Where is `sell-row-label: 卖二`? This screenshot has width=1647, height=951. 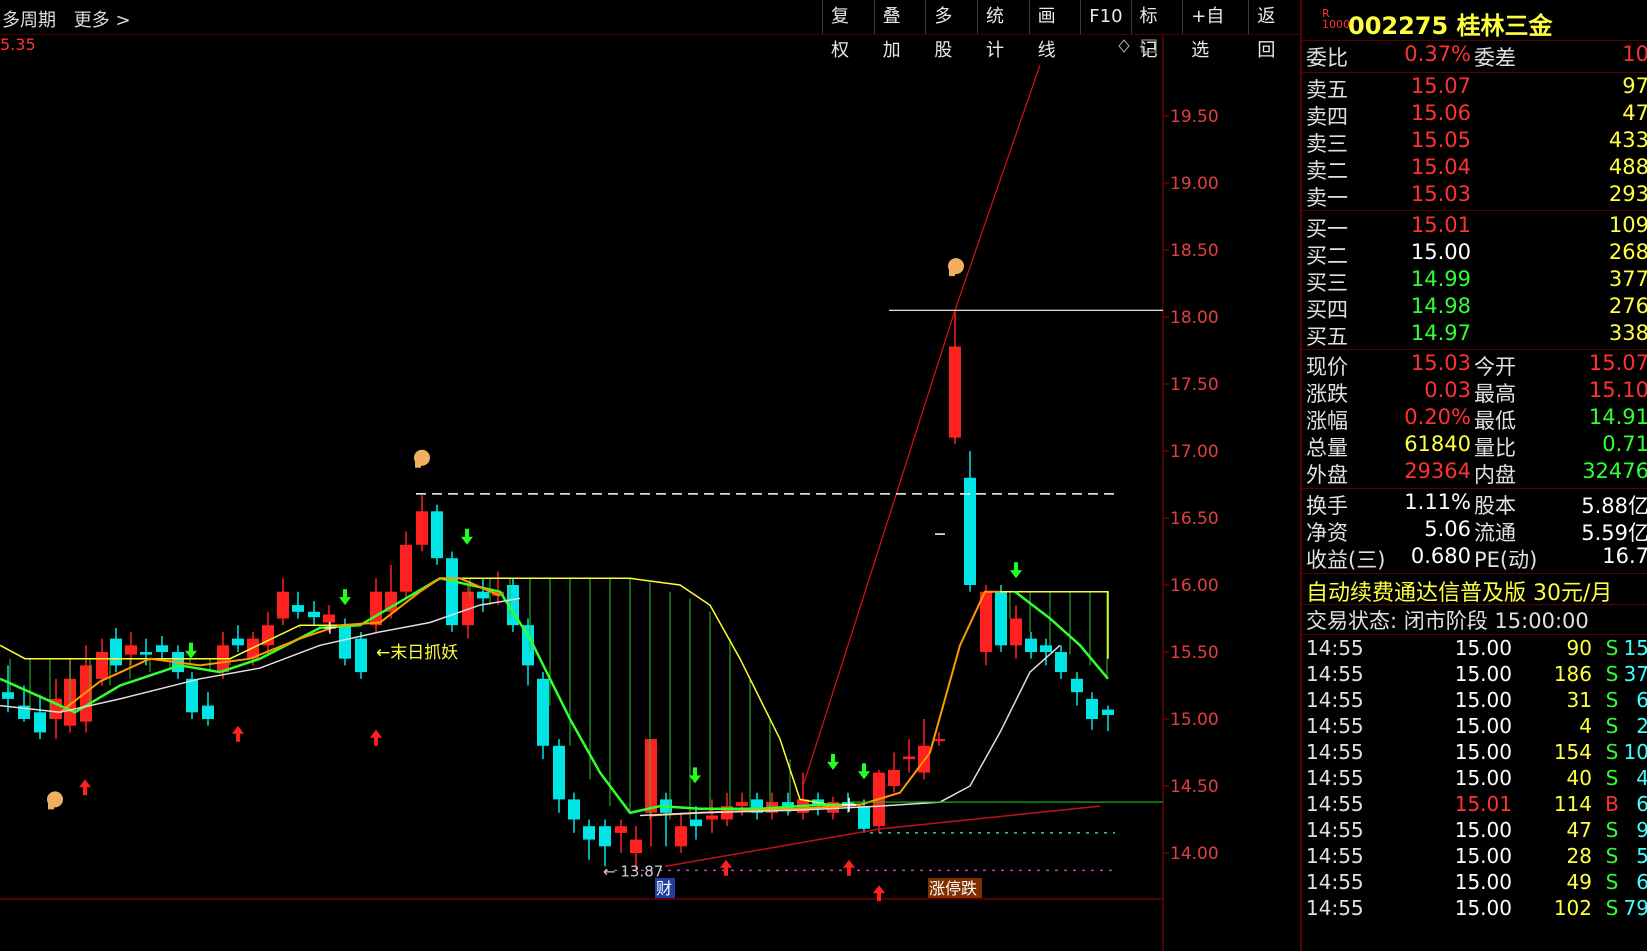
sell-row-label: 卖二 is located at coordinates (1327, 171).